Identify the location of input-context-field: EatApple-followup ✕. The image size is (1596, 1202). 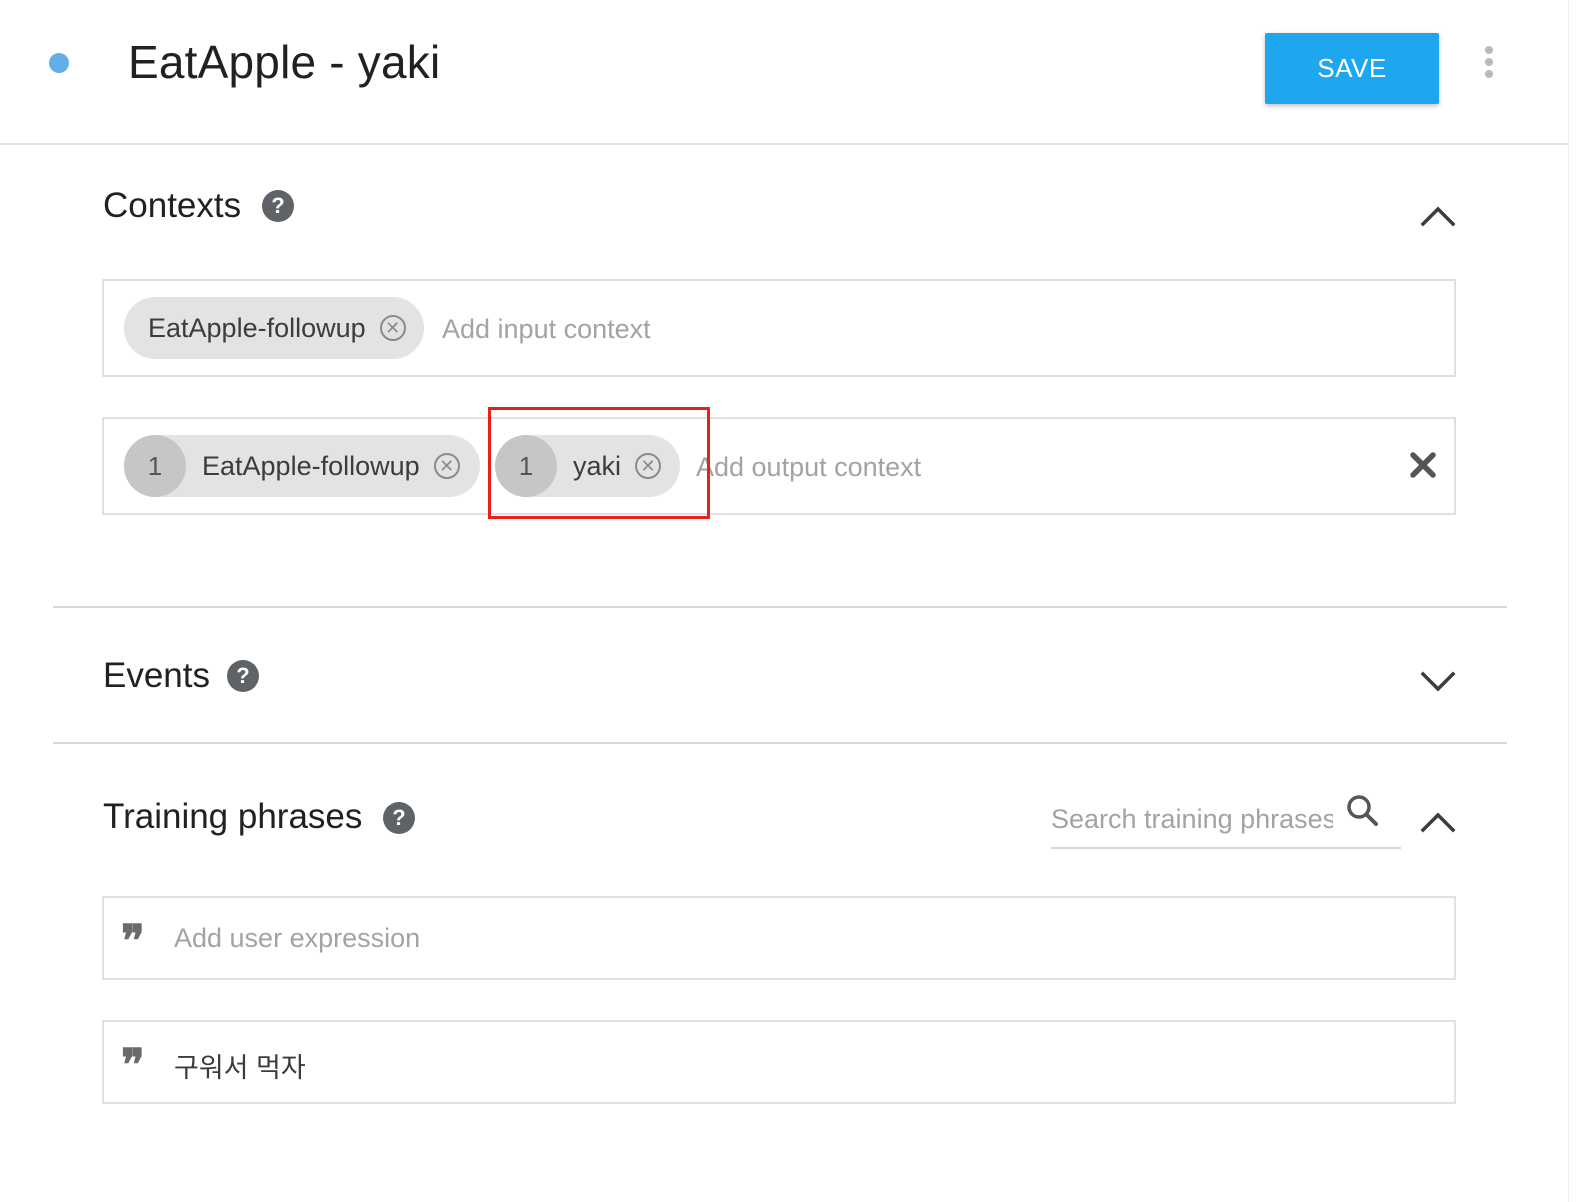
(779, 328).